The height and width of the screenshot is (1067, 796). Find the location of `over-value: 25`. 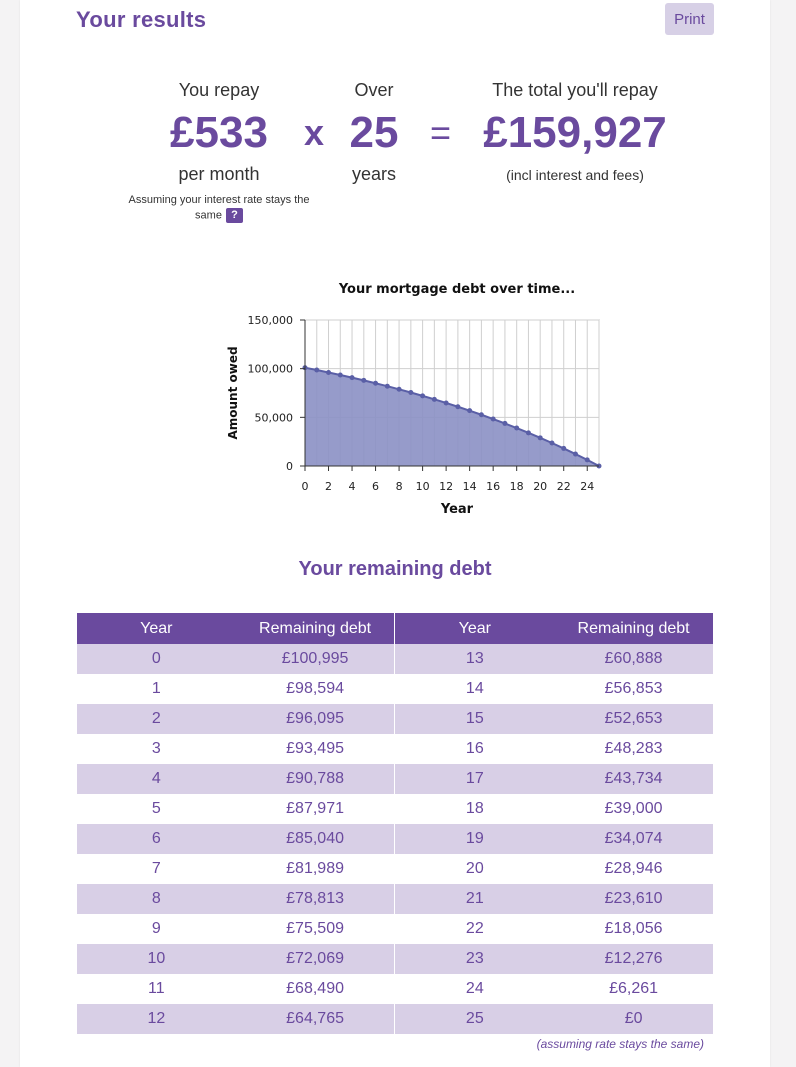

over-value: 25 is located at coordinates (374, 132).